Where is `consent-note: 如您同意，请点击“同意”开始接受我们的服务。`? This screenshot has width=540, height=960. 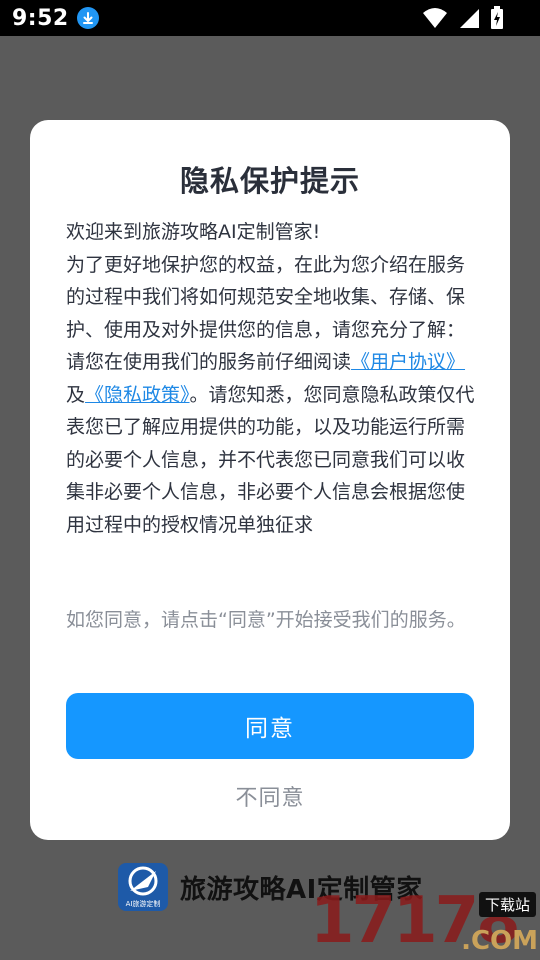
consent-note: 如您同意，请点击“同意”开始接受我们的服务。 is located at coordinates (266, 620).